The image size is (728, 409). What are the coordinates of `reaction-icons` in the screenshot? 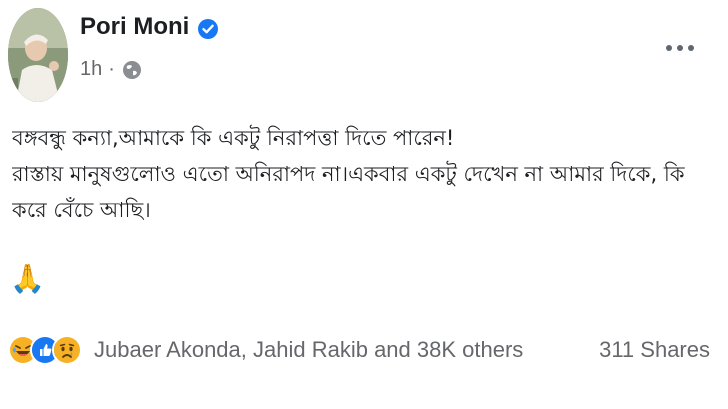 It's located at (45, 350).